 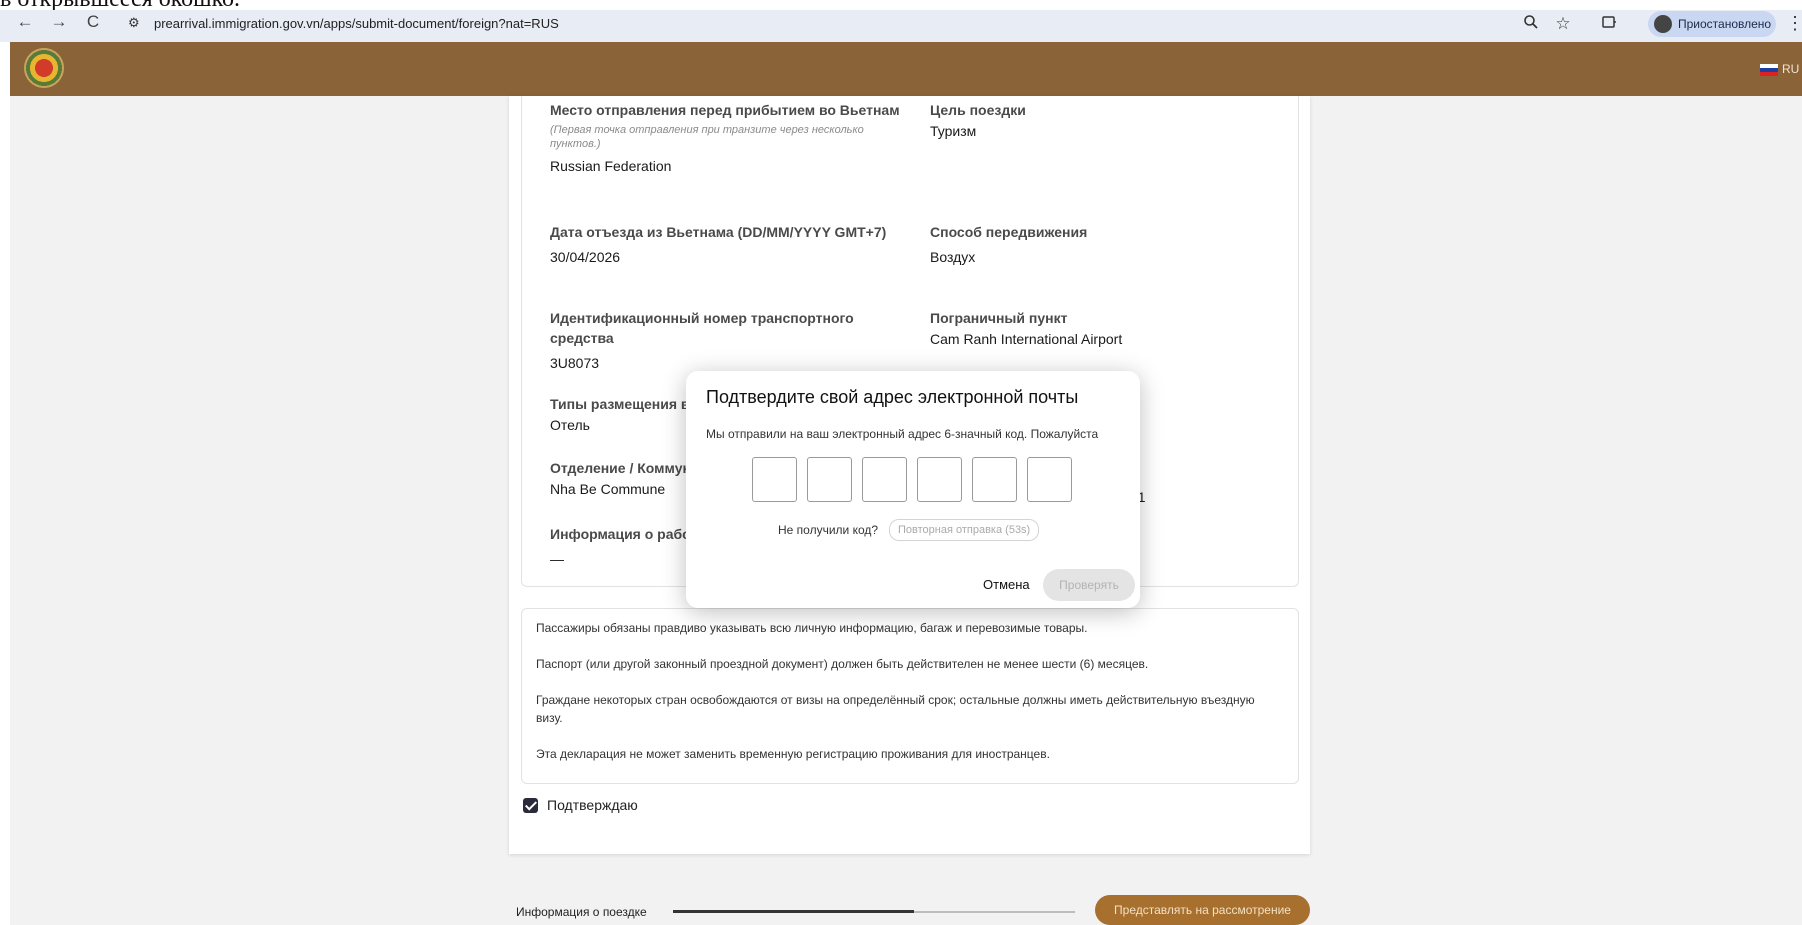 What do you see at coordinates (964, 530) in the screenshot?
I see `resend-code-button: Повторная отправка (53s)` at bounding box center [964, 530].